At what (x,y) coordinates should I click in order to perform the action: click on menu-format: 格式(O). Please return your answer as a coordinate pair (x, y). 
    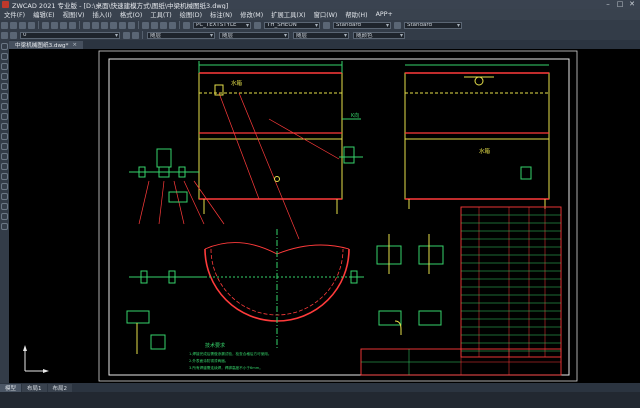
    Looking at the image, I should click on (131, 14).